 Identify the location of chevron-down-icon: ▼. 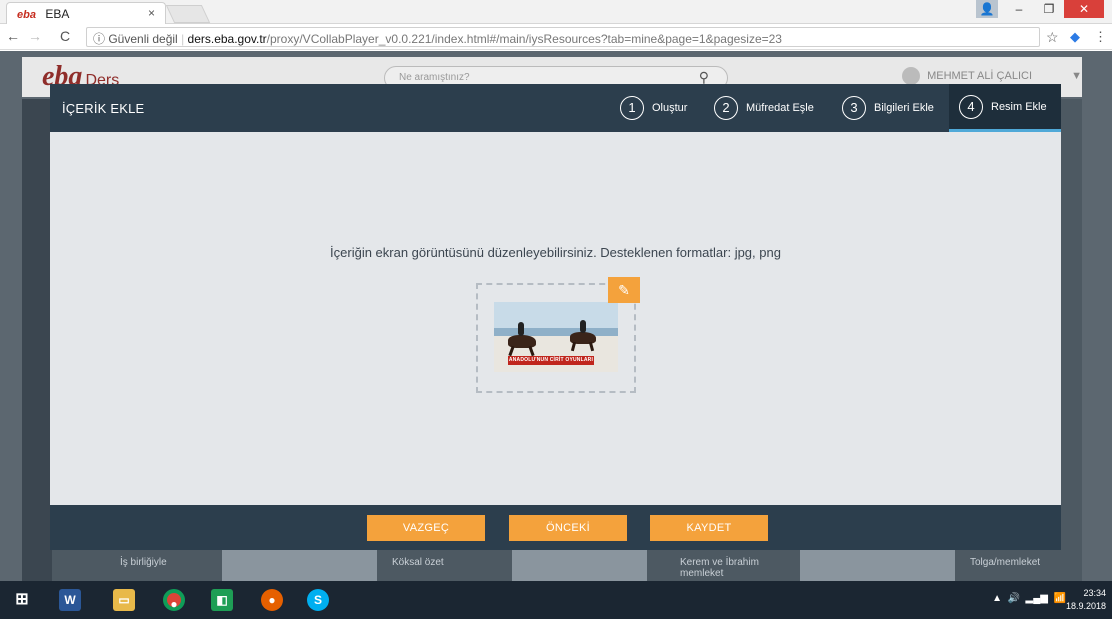
(1076, 75).